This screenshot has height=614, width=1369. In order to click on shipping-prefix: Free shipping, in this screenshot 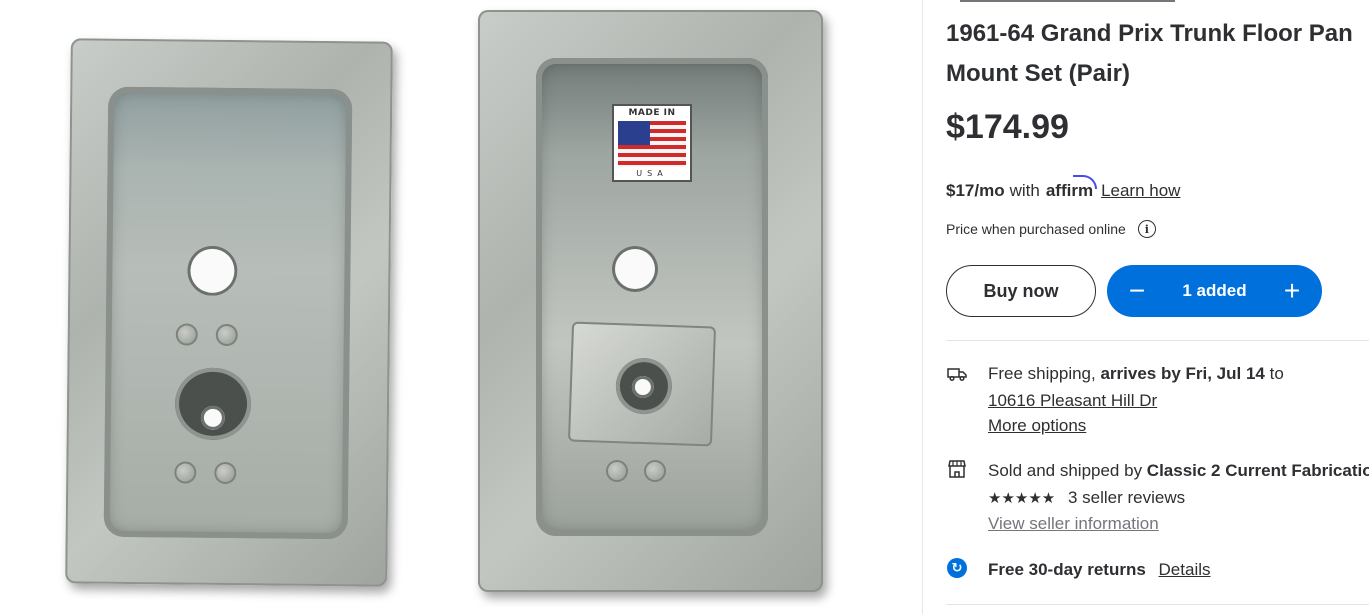, I will do `click(1044, 373)`.